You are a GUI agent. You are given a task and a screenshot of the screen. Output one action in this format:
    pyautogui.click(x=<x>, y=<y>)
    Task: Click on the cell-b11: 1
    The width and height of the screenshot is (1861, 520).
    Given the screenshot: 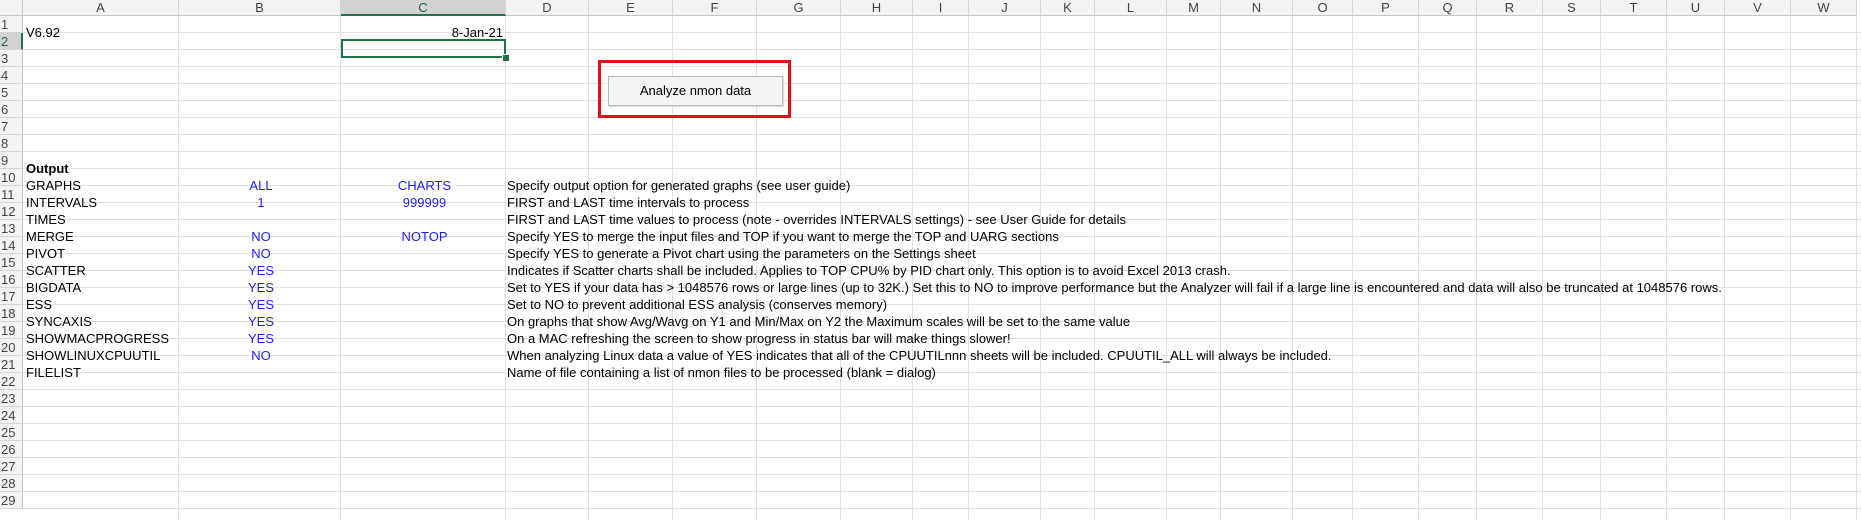 What is the action you would take?
    pyautogui.click(x=261, y=202)
    